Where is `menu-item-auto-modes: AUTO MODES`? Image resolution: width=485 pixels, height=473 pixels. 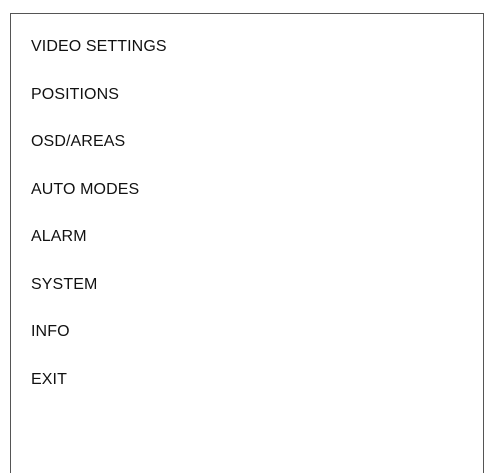
menu-item-auto-modes: AUTO MODES is located at coordinates (99, 204).